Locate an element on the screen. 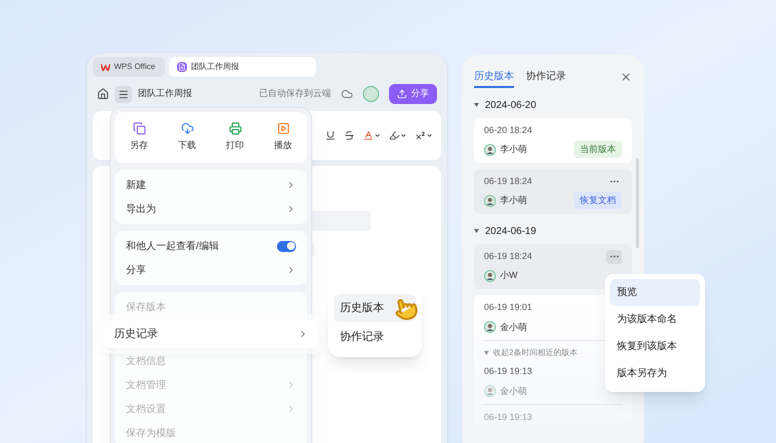 The image size is (776, 443). printer-icon is located at coordinates (235, 129).